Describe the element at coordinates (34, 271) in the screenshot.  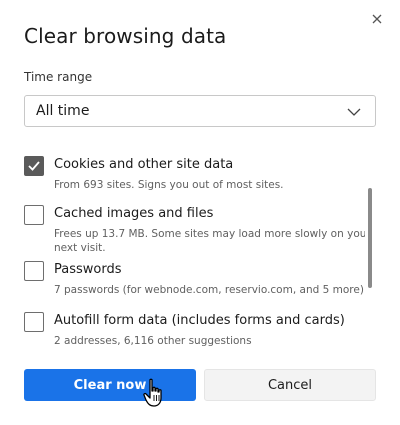
I see `passwords-checkbox` at that location.